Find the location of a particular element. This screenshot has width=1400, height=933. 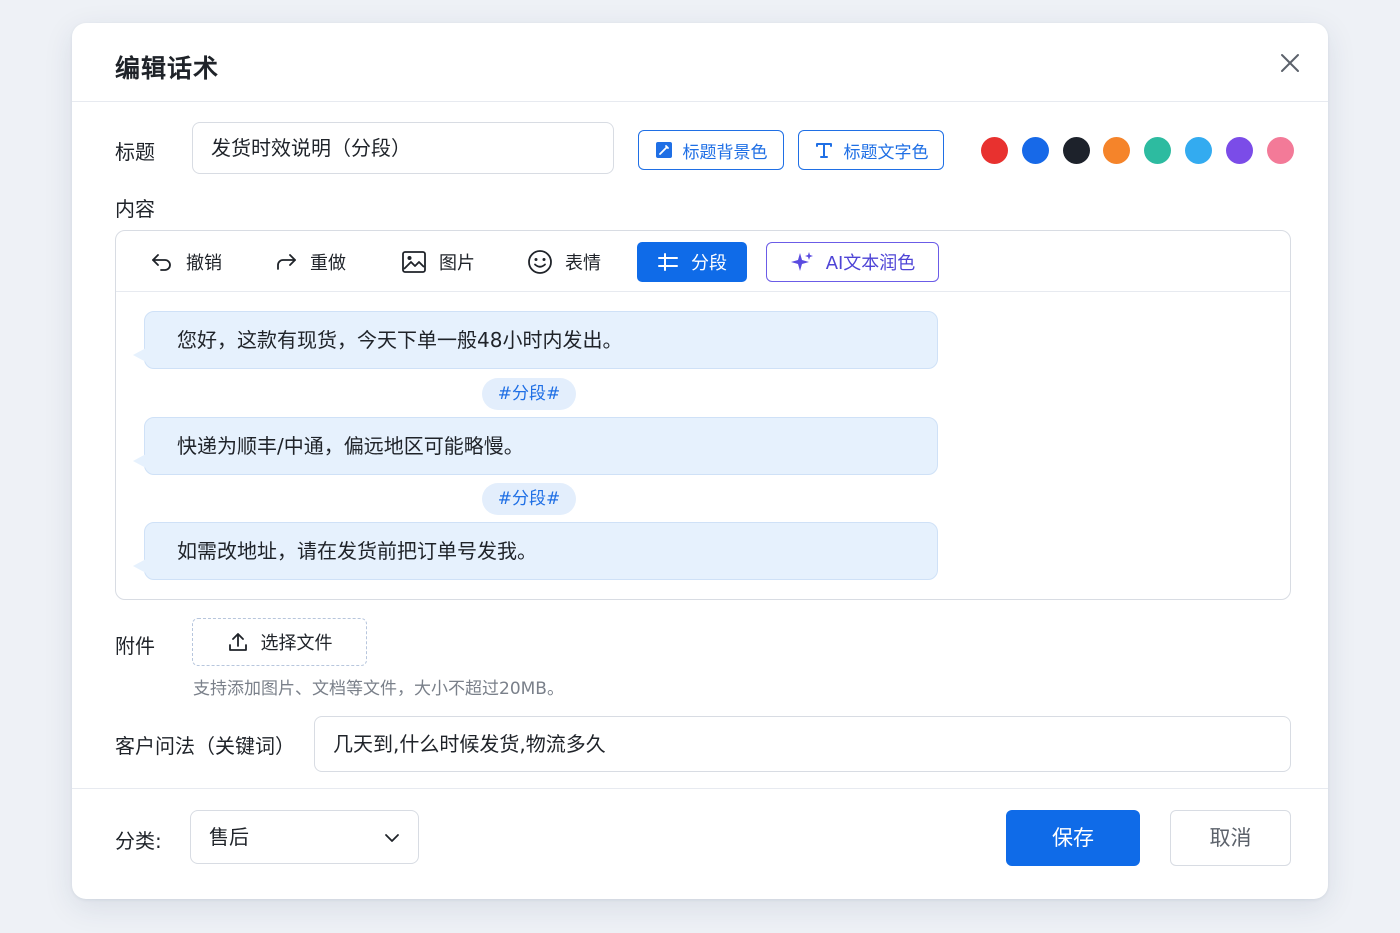

fill-color-icon is located at coordinates (664, 150).